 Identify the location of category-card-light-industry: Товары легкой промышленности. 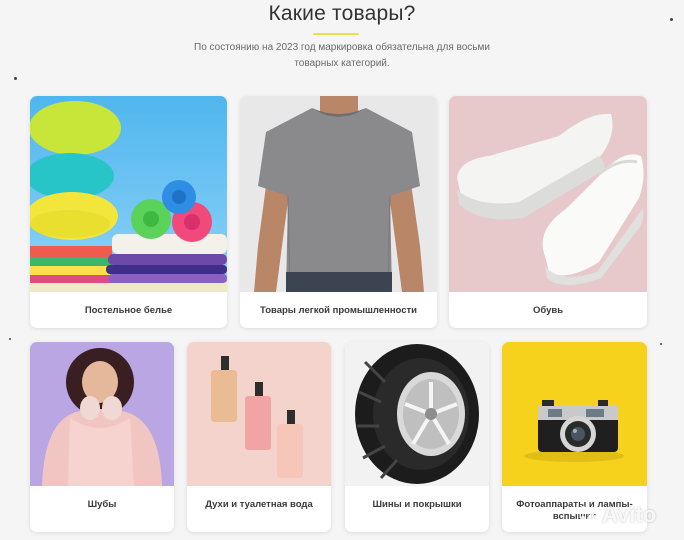
(338, 212).